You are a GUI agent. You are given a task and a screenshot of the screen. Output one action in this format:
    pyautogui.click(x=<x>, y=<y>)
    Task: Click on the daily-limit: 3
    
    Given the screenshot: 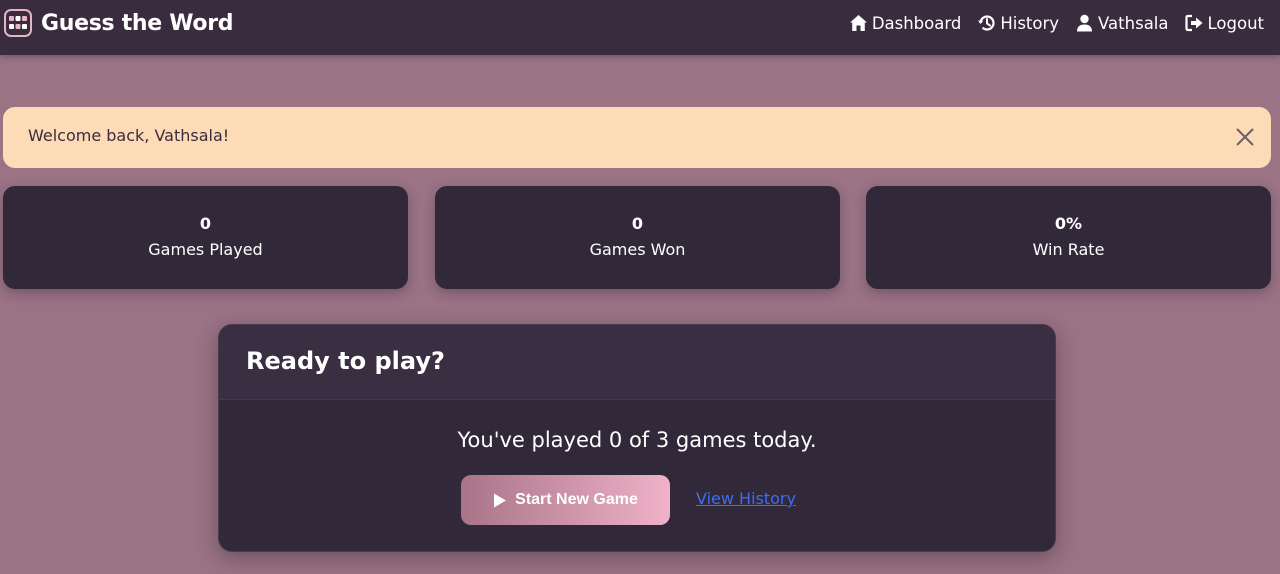 What is the action you would take?
    pyautogui.click(x=662, y=440)
    